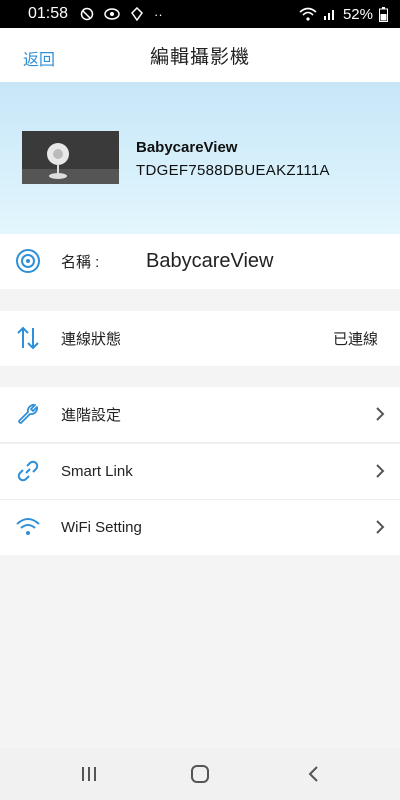  What do you see at coordinates (70, 157) in the screenshot?
I see `camera-thumbnail` at bounding box center [70, 157].